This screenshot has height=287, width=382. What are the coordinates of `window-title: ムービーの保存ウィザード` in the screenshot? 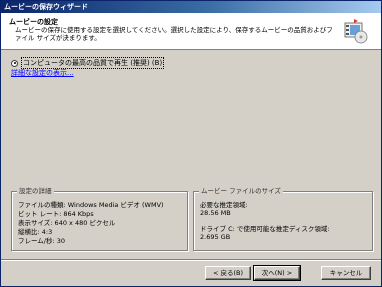 It's located at (46, 7).